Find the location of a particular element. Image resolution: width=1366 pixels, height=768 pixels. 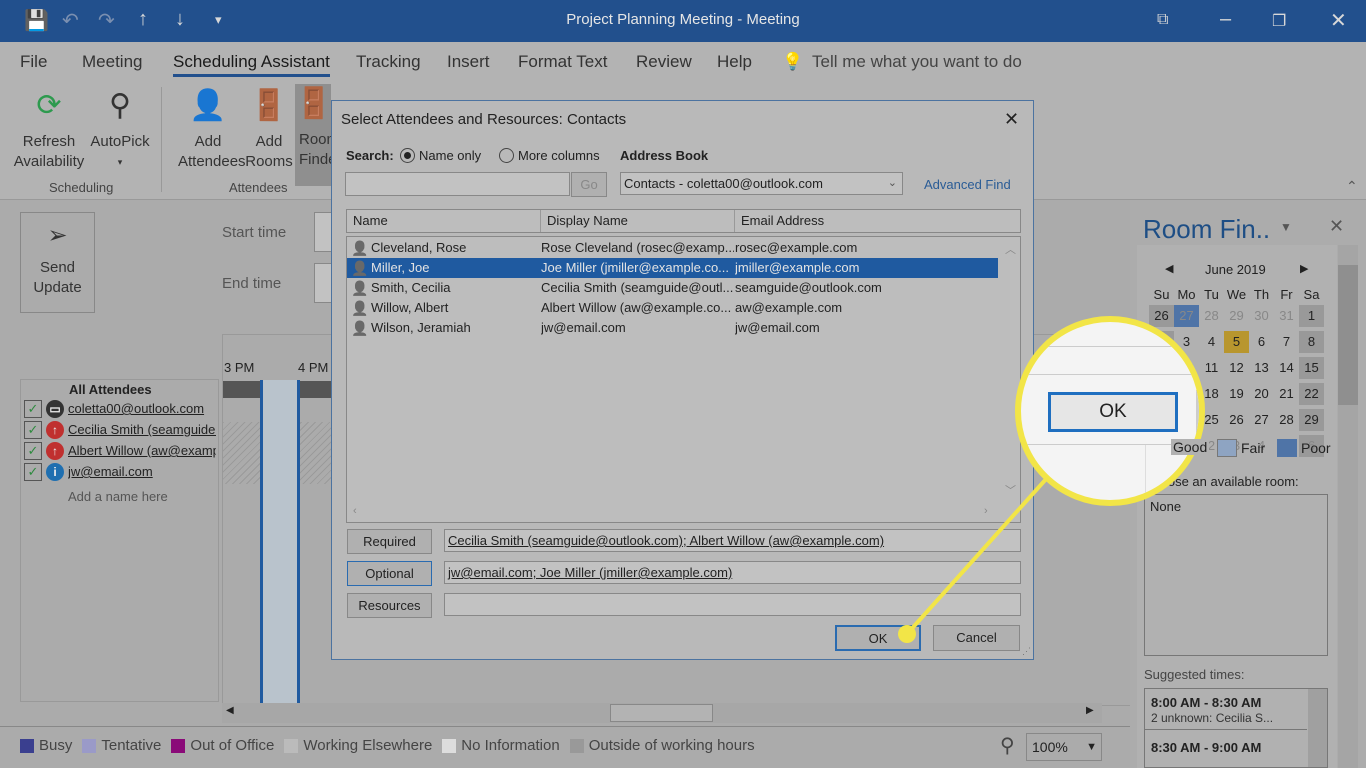

legend-good-label: Good is located at coordinates (1190, 447).